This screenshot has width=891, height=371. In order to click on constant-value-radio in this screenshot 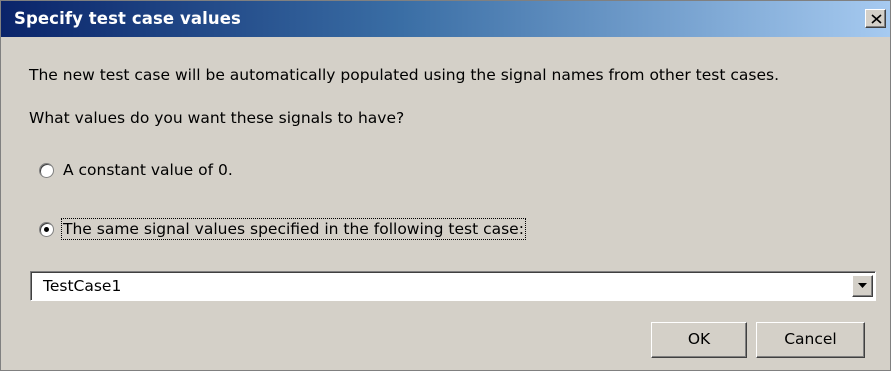, I will do `click(46, 170)`.